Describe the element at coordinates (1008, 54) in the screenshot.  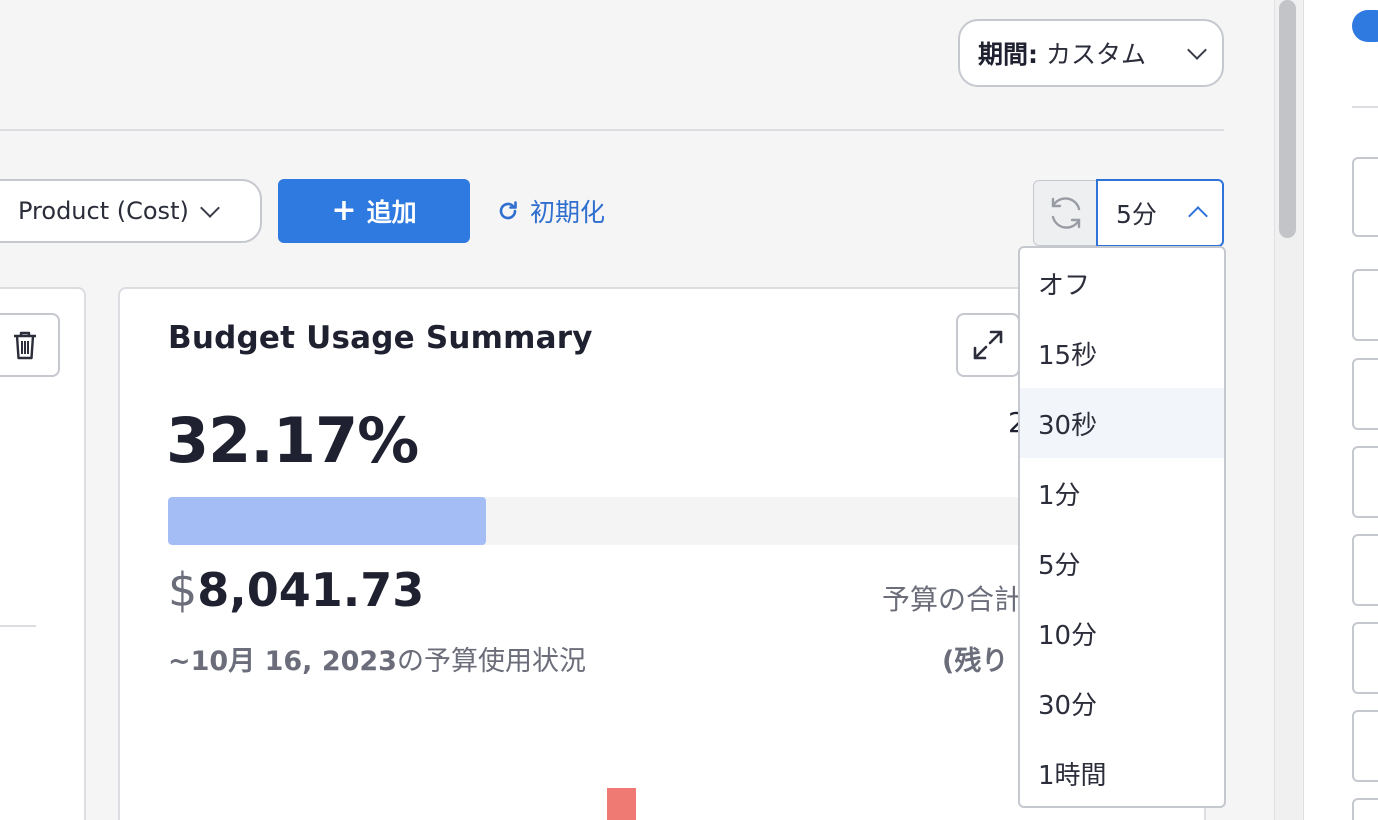
I see `period-label: 期間:` at that location.